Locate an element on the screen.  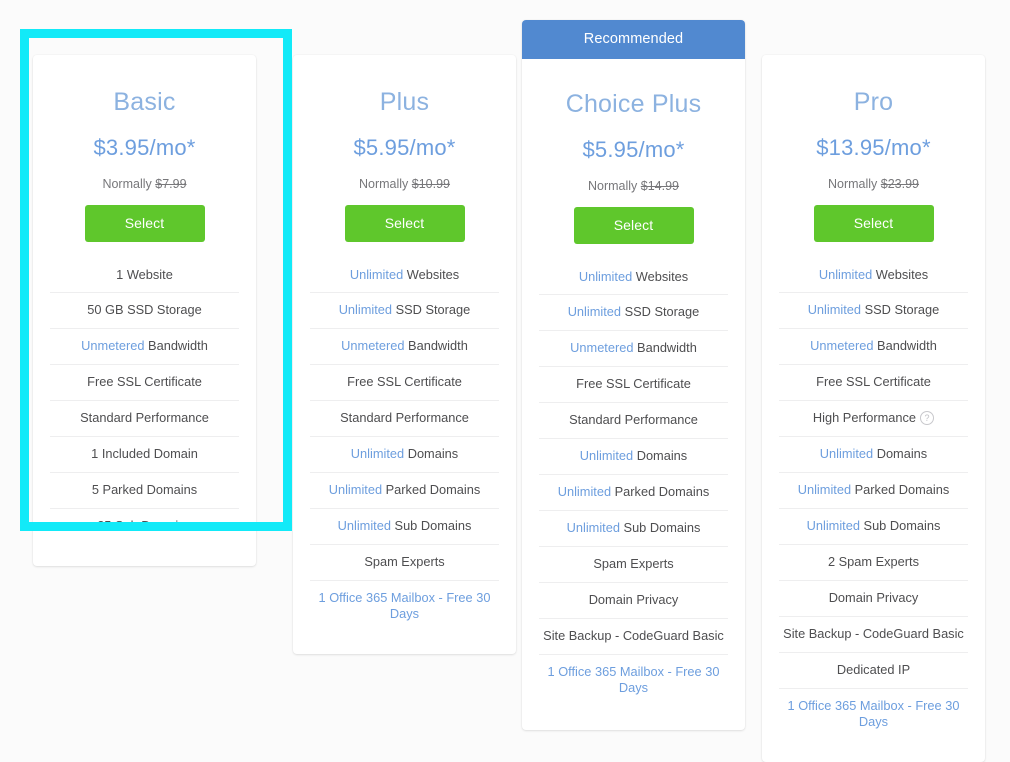
feature-label: Websites is located at coordinates (433, 274).